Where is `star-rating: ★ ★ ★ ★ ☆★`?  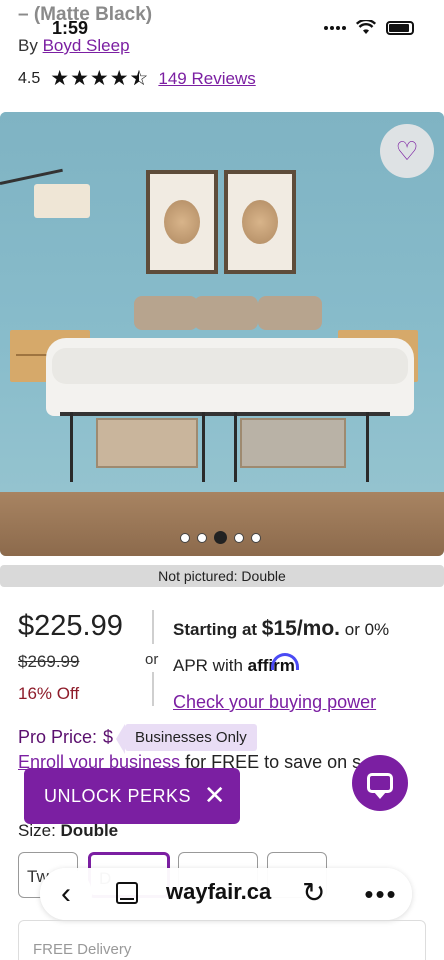
star-rating: ★ ★ ★ ★ ☆★ is located at coordinates (99, 78).